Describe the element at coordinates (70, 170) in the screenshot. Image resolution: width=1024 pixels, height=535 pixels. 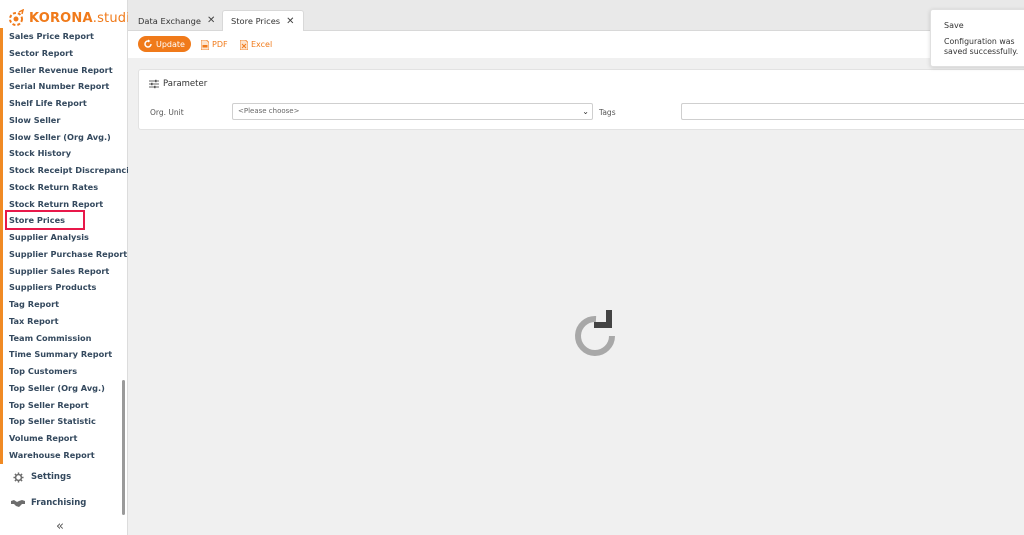
I see `sidebar-item-stock-receipt-discrepancies: Stock Receipt Discrepancies` at that location.